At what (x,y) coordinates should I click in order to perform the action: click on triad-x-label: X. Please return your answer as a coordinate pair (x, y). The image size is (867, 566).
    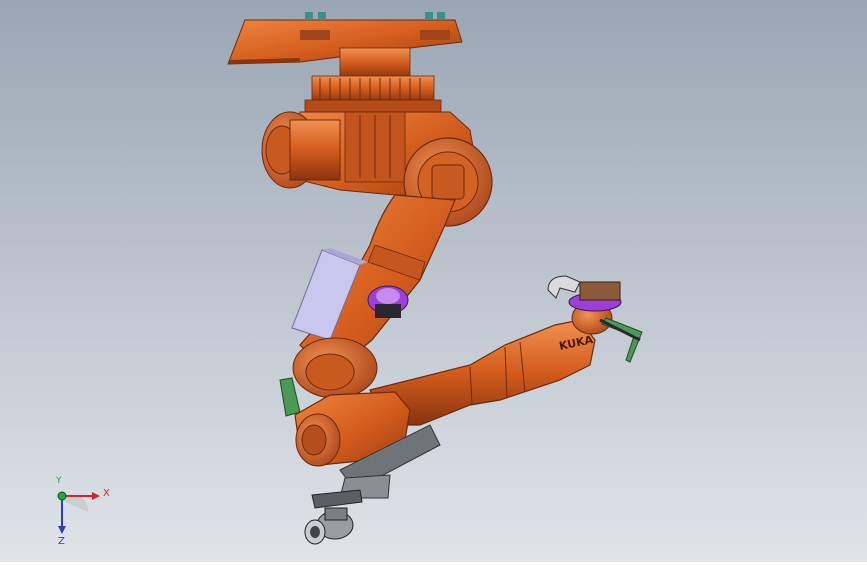
    Looking at the image, I should click on (106, 493).